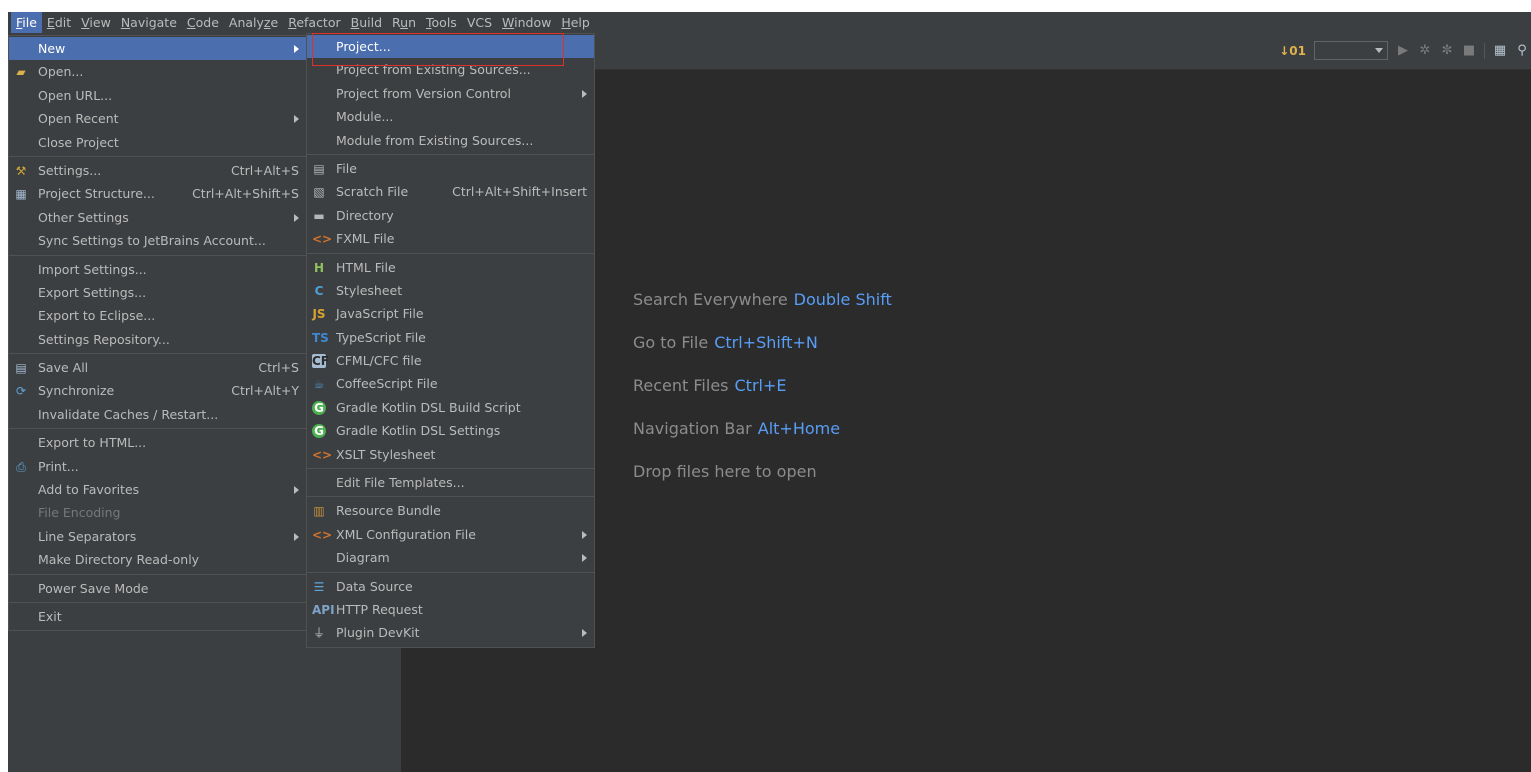 The width and height of the screenshot is (1531, 772). I want to click on hint-navigation-bar: Navigation Bar Alt+Home, so click(737, 428).